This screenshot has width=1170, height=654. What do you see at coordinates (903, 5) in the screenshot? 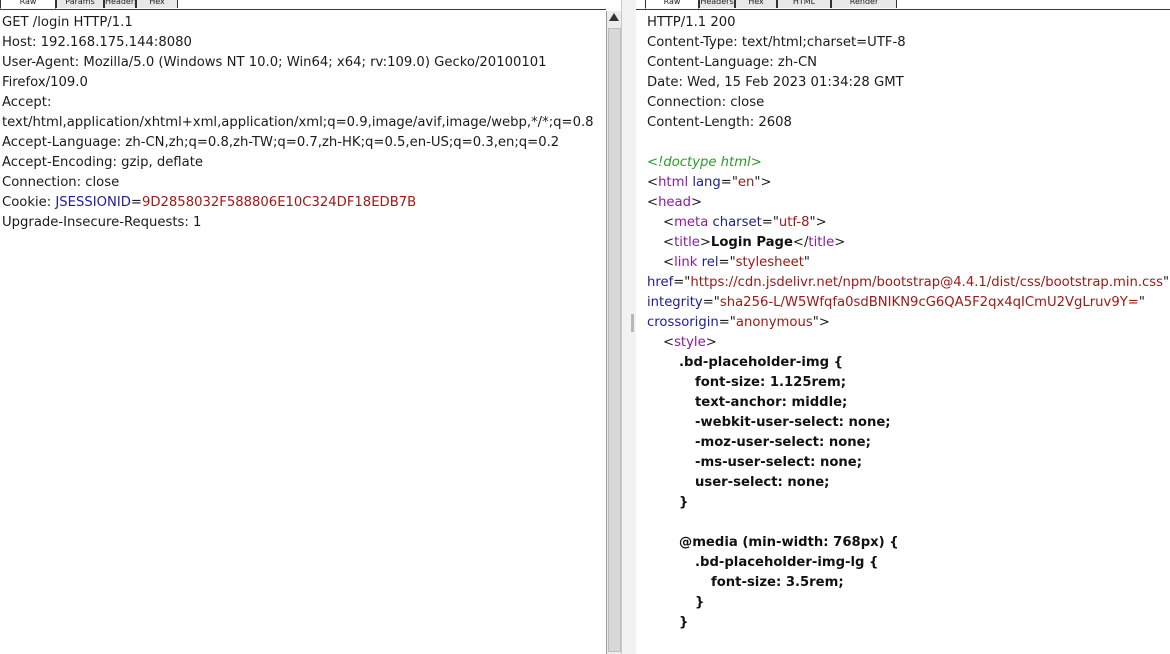
I see `response-tab-strip: Raw Headers Hex HTML Render` at bounding box center [903, 5].